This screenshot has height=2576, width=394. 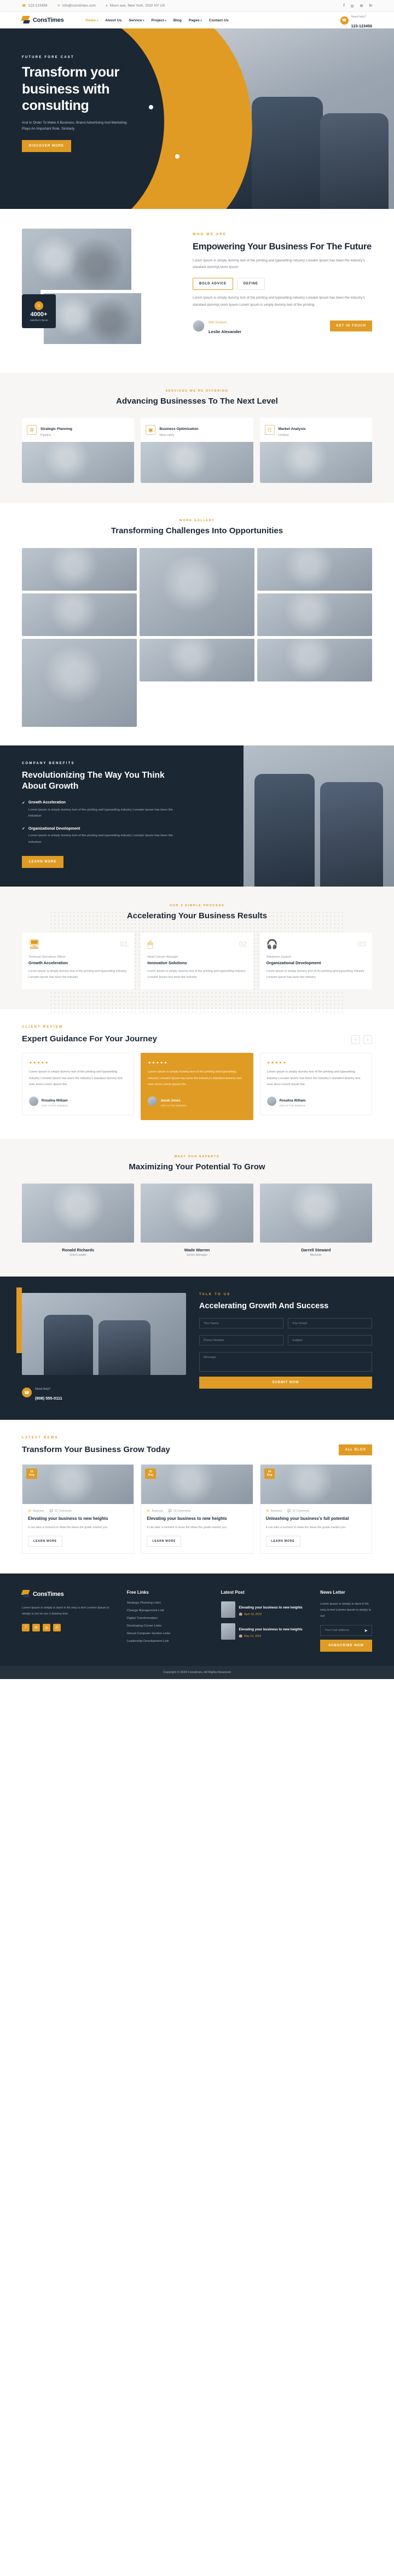 What do you see at coordinates (197, 1250) in the screenshot?
I see `member-name: Wade Warren` at bounding box center [197, 1250].